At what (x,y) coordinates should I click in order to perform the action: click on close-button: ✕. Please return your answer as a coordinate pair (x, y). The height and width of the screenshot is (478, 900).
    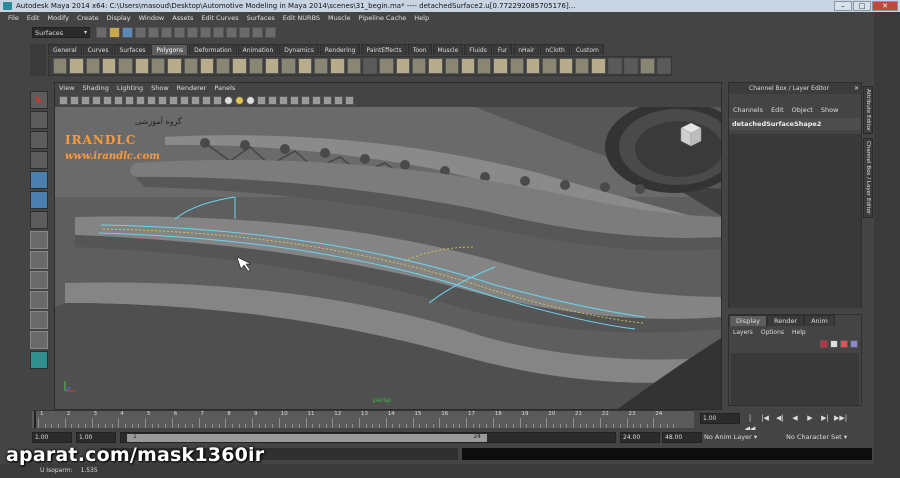
    Looking at the image, I should click on (885, 6).